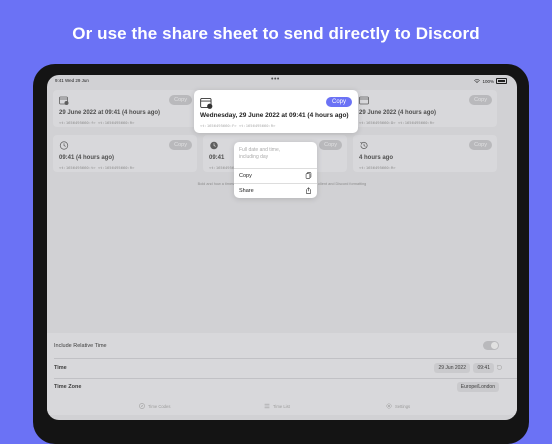 This screenshot has width=552, height=444. What do you see at coordinates (308, 190) in the screenshot?
I see `share-icon` at bounding box center [308, 190].